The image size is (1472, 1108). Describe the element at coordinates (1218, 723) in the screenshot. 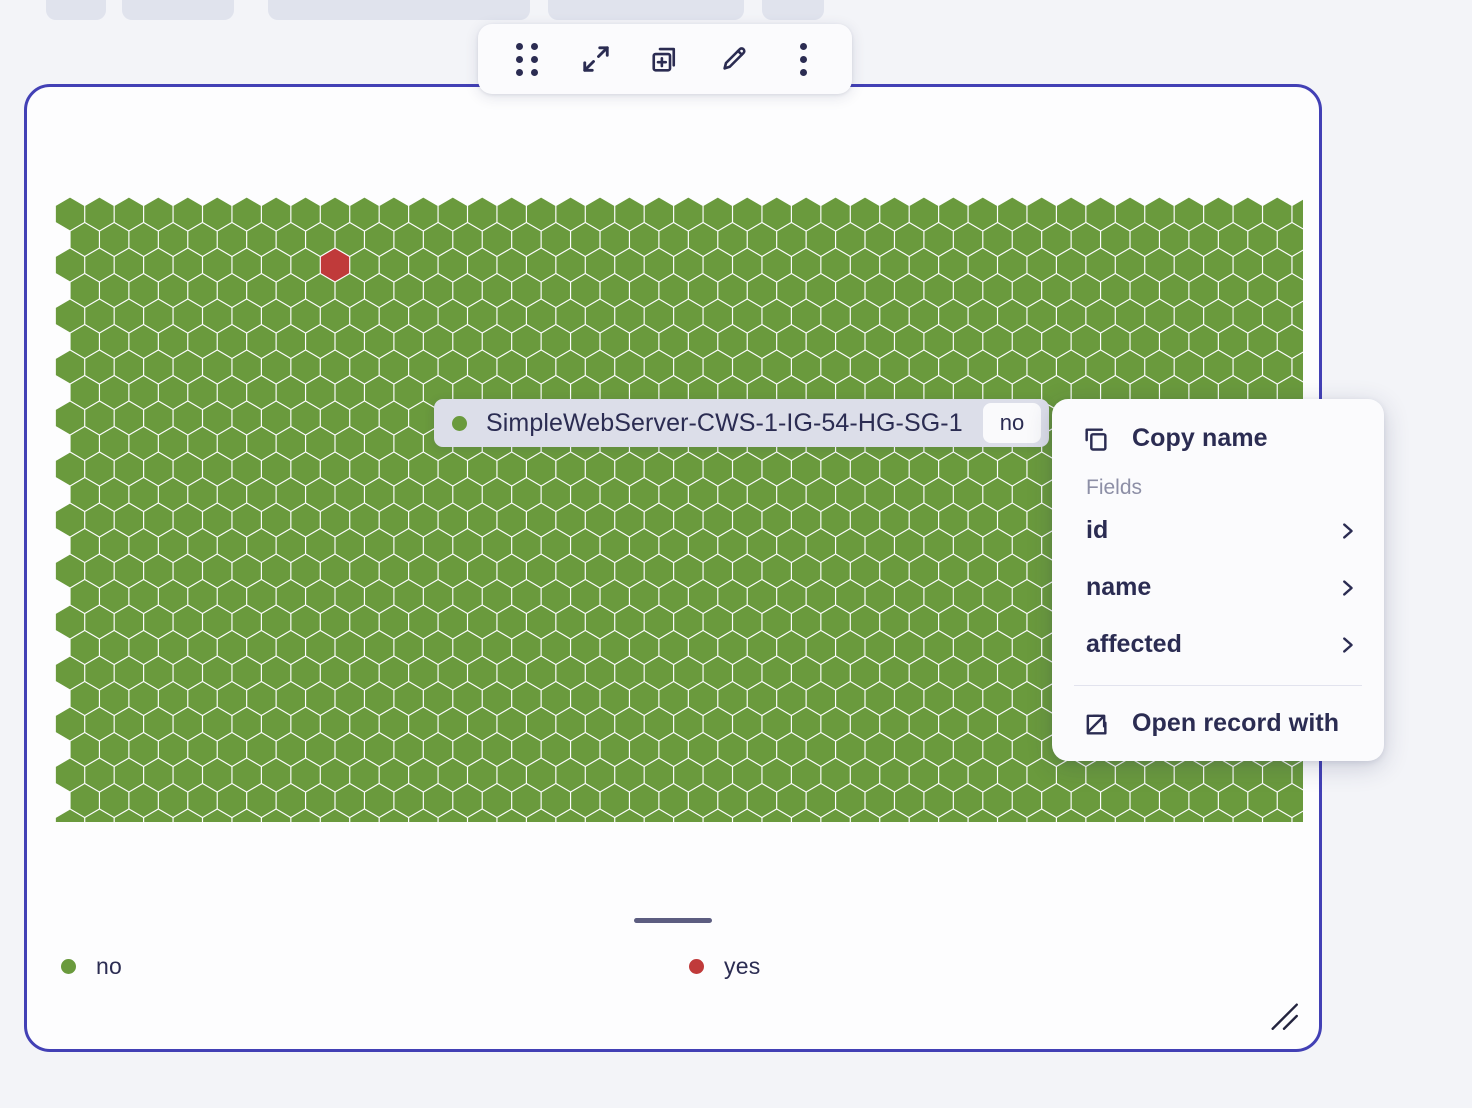

I see `context-menu-open-record-with: Open record with` at that location.